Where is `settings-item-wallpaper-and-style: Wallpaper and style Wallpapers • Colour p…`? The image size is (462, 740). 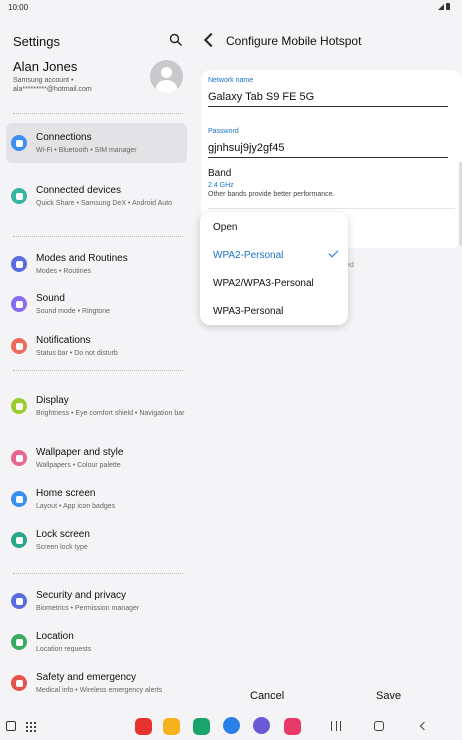 settings-item-wallpaper-and-style: Wallpaper and style Wallpapers • Colour p… is located at coordinates (96, 458).